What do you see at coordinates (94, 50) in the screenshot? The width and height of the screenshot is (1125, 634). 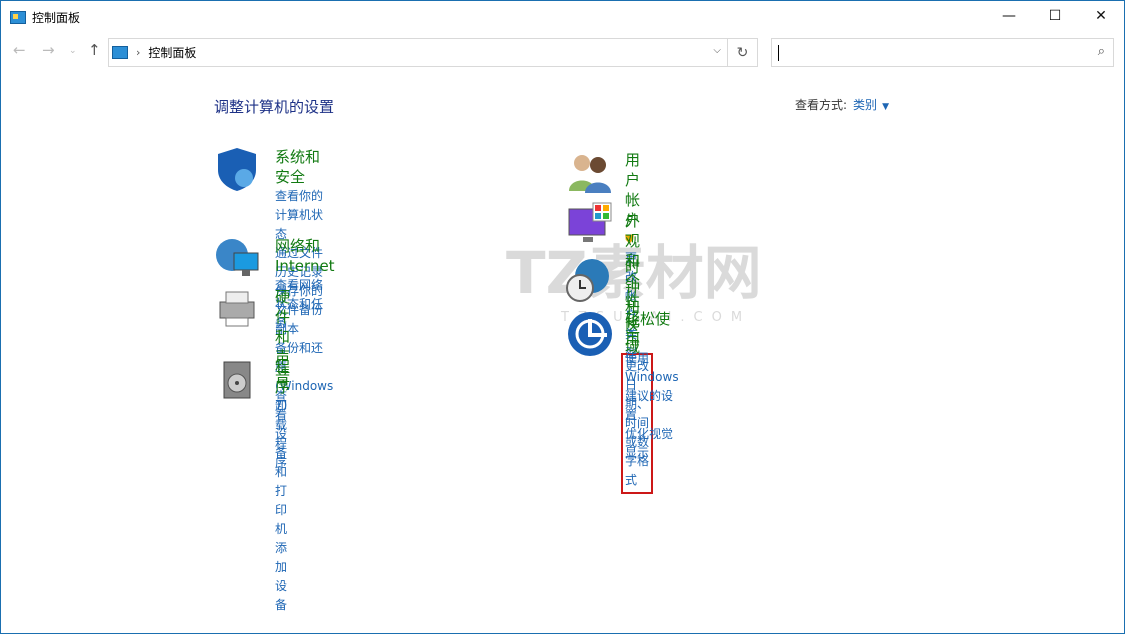 I see `up-button: ↑` at bounding box center [94, 50].